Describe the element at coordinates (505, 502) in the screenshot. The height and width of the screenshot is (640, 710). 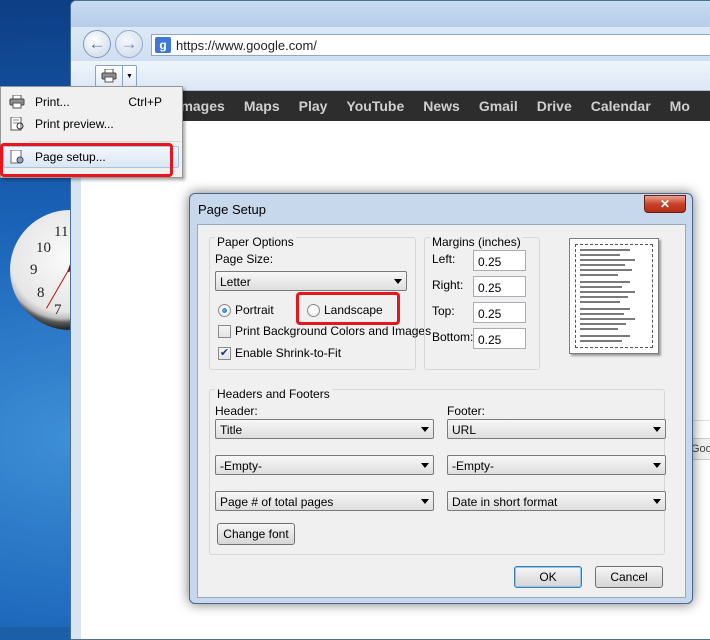
I see `footer-value: Date in short format` at that location.